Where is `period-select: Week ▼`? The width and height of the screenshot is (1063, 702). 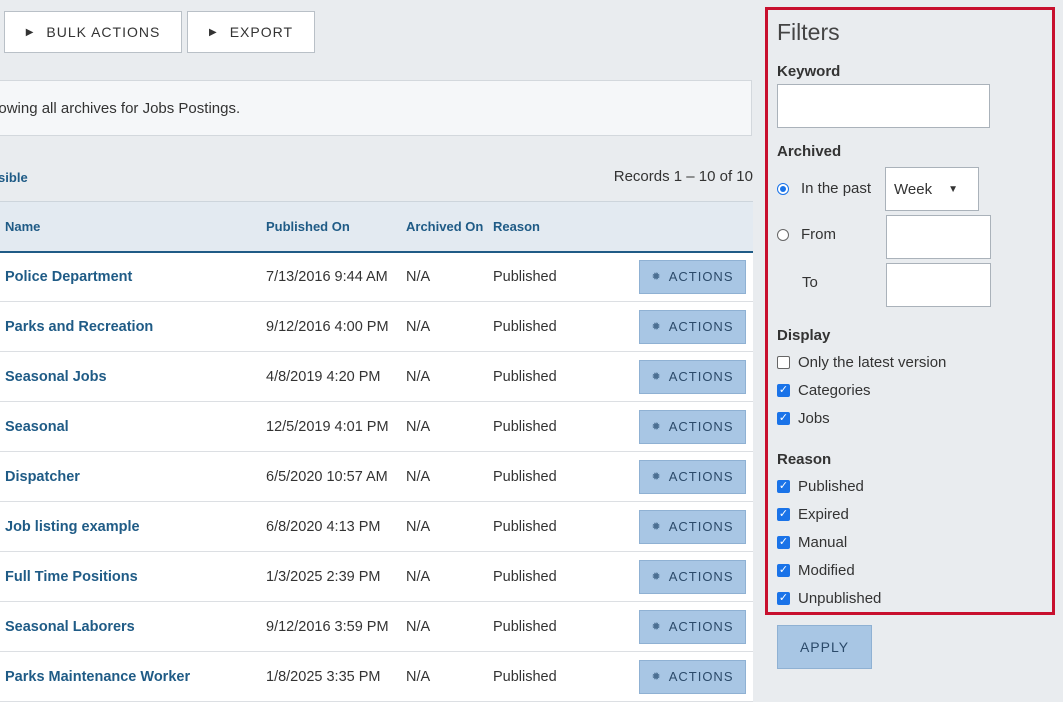
period-select: Week ▼ is located at coordinates (932, 189).